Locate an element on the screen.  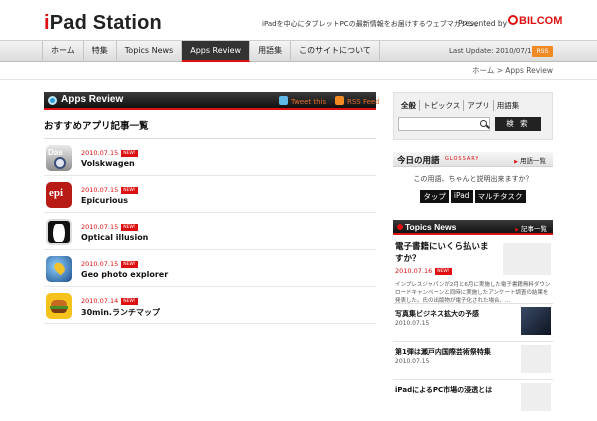
nav-item-features: 特集 is located at coordinates (100, 51).